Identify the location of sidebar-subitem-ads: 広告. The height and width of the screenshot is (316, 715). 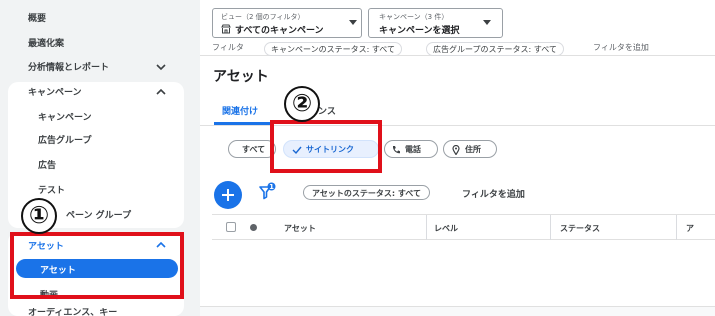
(47, 164).